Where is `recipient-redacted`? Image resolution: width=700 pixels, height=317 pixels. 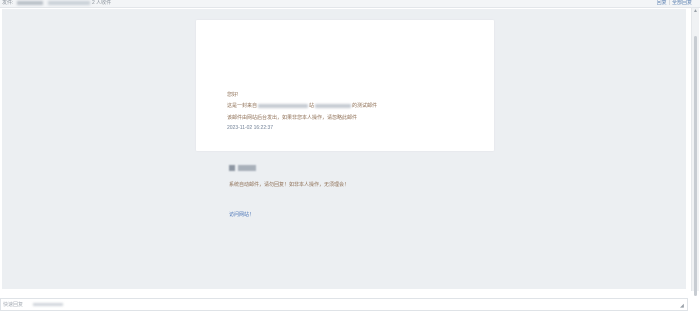 recipient-redacted is located at coordinates (69, 3).